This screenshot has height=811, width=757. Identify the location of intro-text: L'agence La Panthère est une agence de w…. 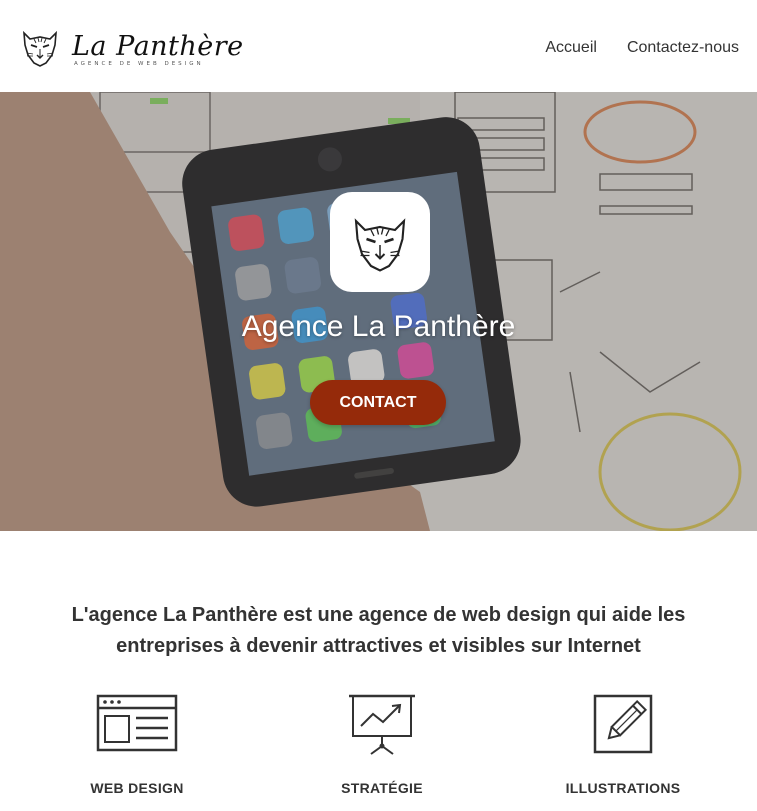
(378, 630).